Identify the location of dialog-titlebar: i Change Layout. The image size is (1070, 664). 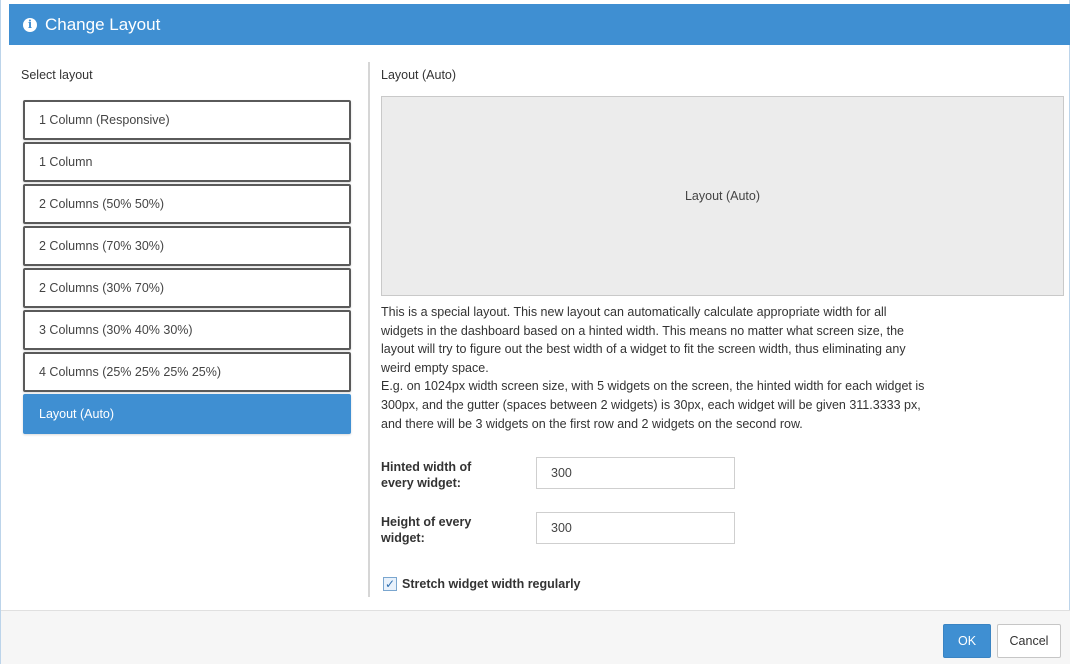
(539, 24).